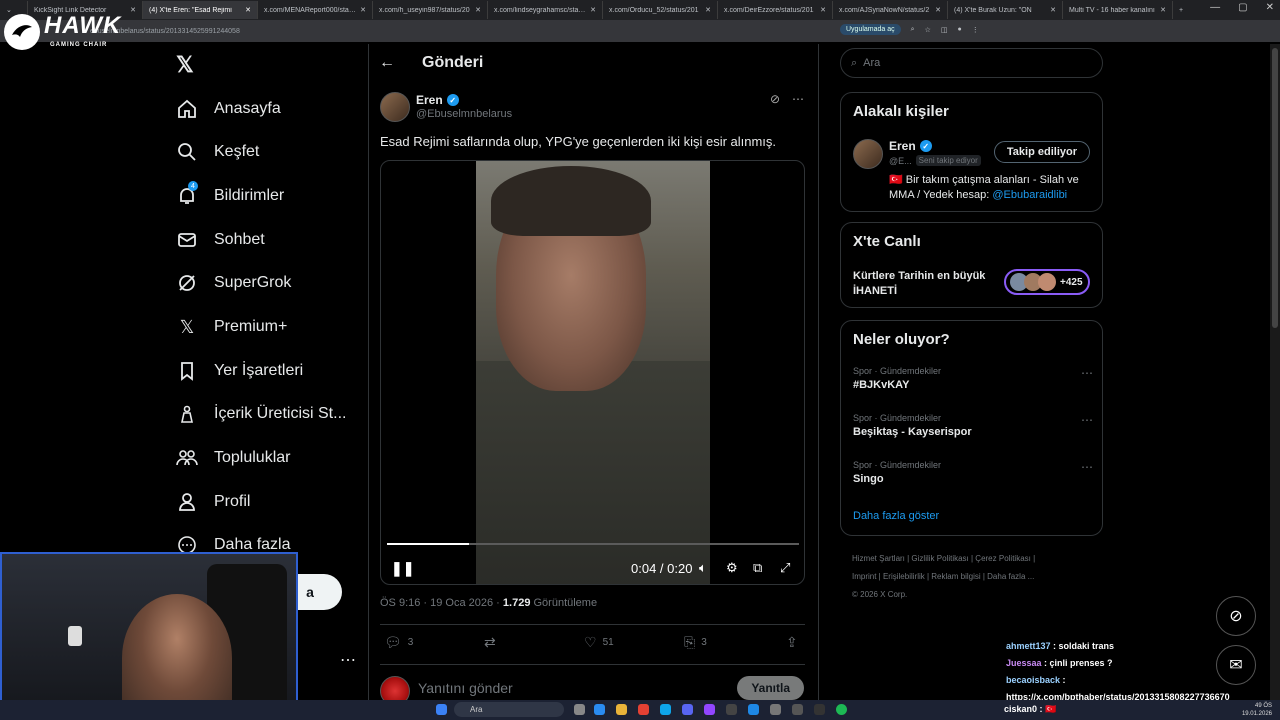 This screenshot has height=720, width=1280. Describe the element at coordinates (643, 709) in the screenshot. I see `chrome-icon` at that location.